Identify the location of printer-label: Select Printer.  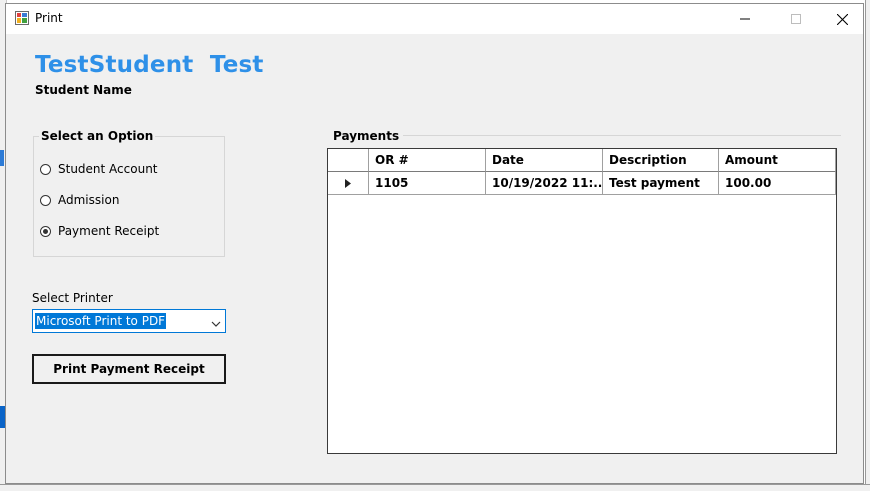
(72, 298).